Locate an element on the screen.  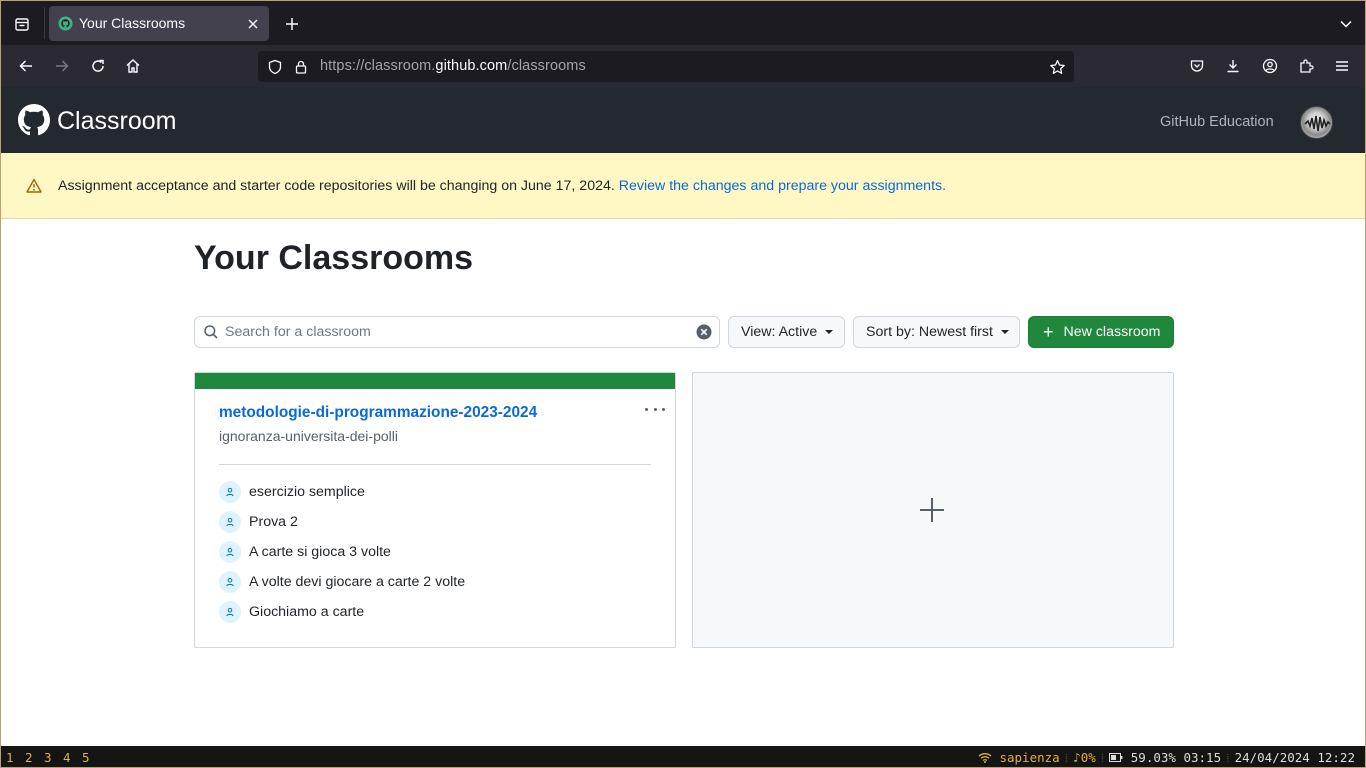
search-box is located at coordinates (457, 332).